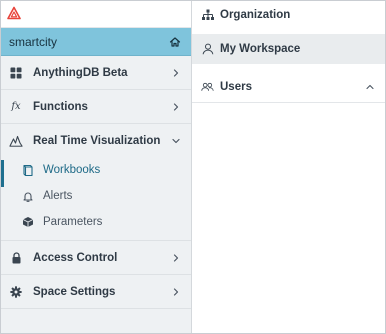  I want to click on panel-item-label: Organization, so click(255, 15).